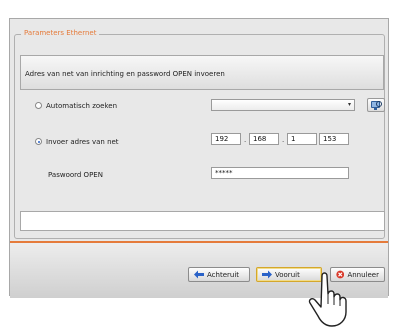  I want to click on password-label: Paswoord OPEN, so click(75, 175).